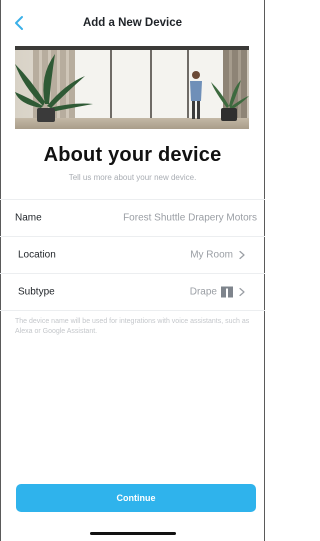  I want to click on name-field: Forest Shuttle Drapery Motors, so click(190, 218).